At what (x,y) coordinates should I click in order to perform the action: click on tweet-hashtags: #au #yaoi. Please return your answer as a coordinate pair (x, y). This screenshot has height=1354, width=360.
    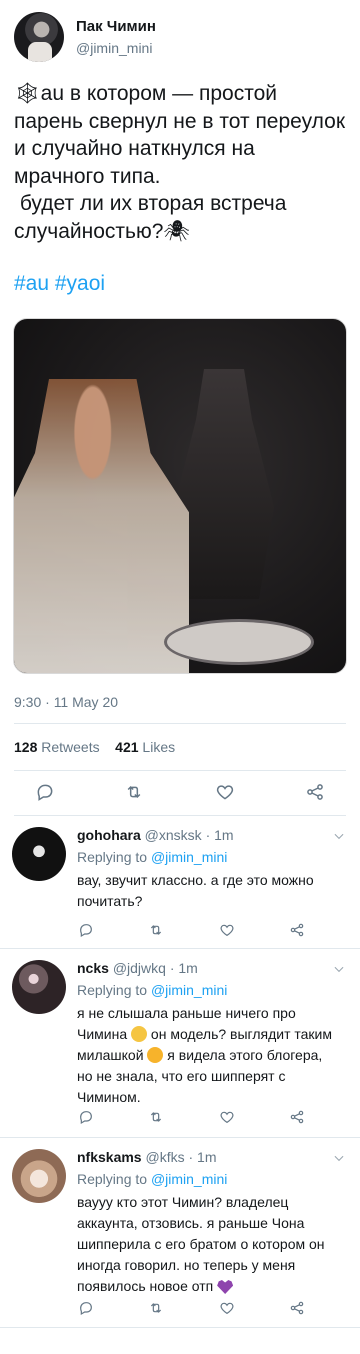
    Looking at the image, I should click on (59, 284).